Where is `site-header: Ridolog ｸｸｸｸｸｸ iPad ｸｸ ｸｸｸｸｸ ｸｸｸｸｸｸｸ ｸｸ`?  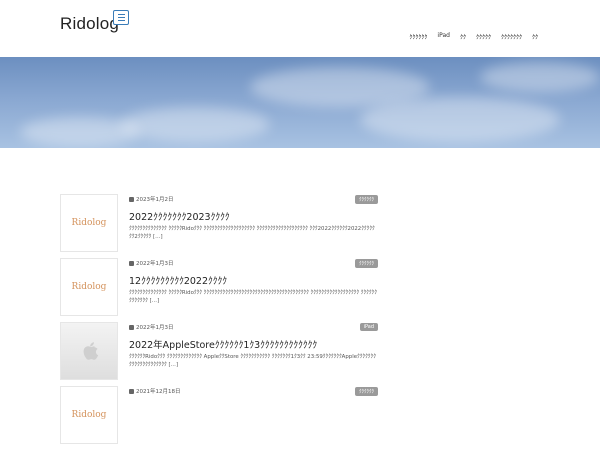
site-header: Ridolog ｸｸｸｸｸｸ iPad ｸｸ ｸｸｸｸｸ ｸｸｸｸｸｸｸ ｸｸ is located at coordinates (300, 28).